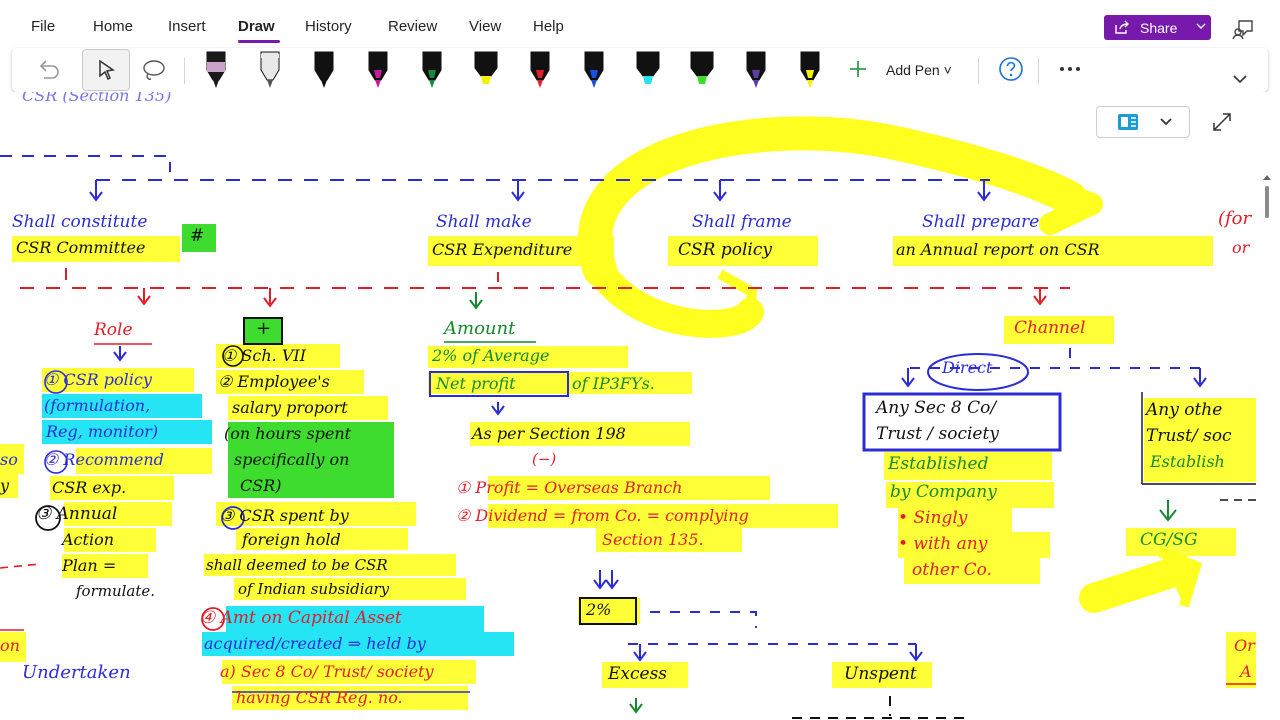  I want to click on menu-history: History, so click(328, 26).